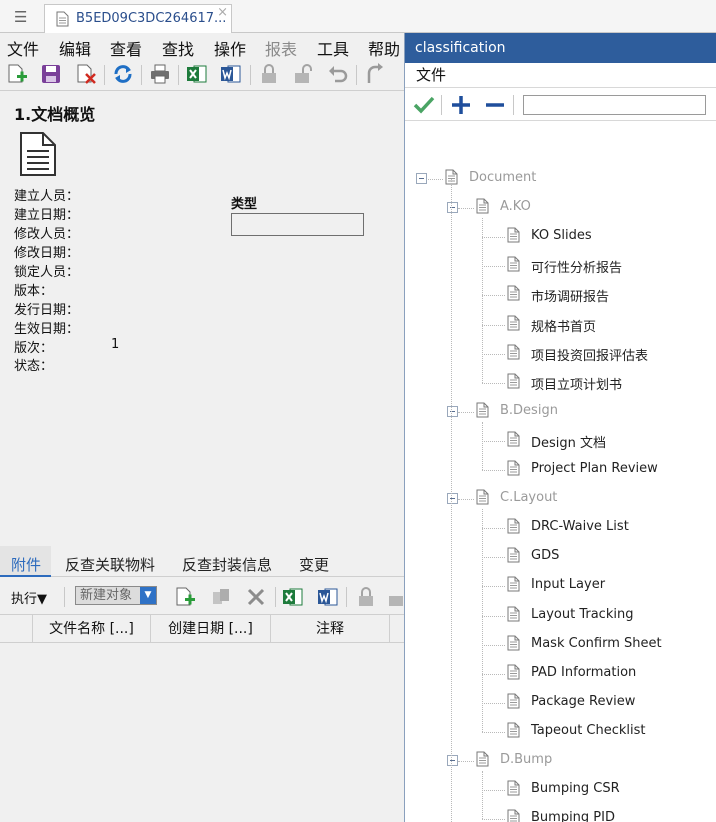 This screenshot has width=716, height=822. Describe the element at coordinates (611, 266) in the screenshot. I see `tree-node-item: 可行性分析报告` at that location.